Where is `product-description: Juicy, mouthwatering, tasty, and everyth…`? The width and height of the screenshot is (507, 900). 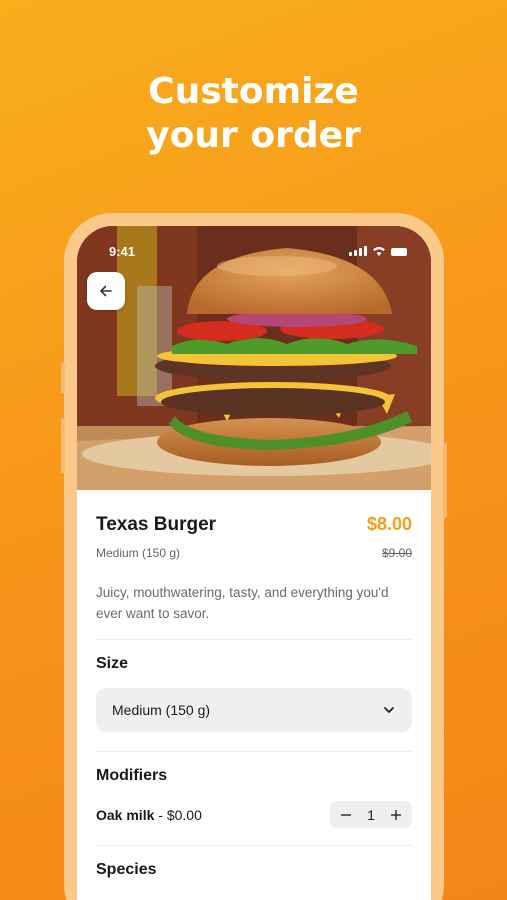
product-description: Juicy, mouthwatering, tasty, and everyth… is located at coordinates (242, 603).